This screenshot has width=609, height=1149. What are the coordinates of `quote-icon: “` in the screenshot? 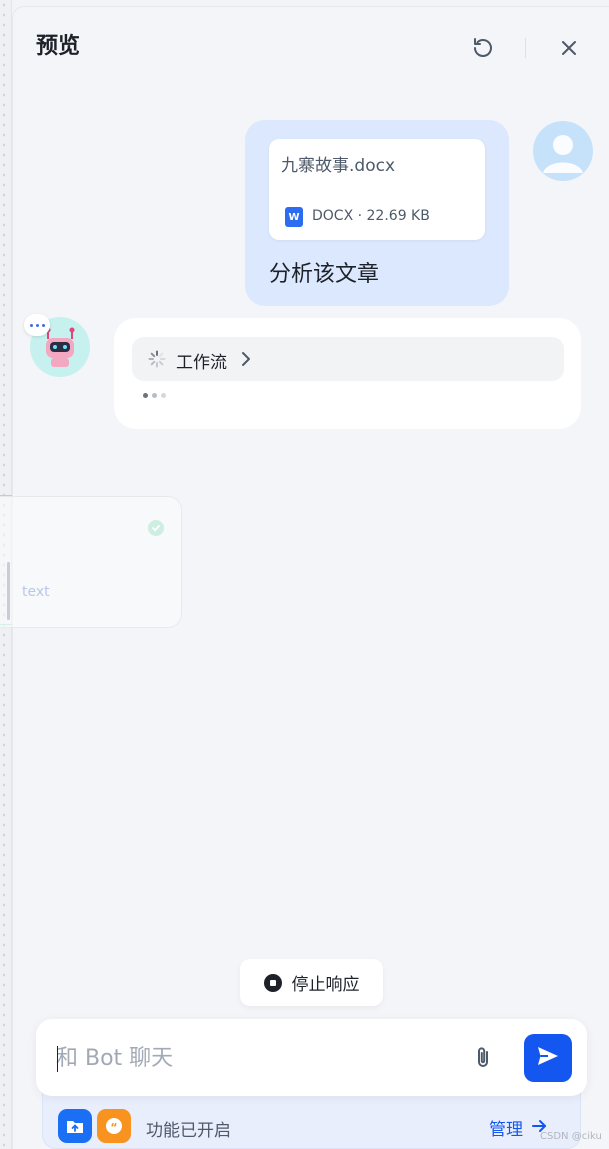 It's located at (114, 1126).